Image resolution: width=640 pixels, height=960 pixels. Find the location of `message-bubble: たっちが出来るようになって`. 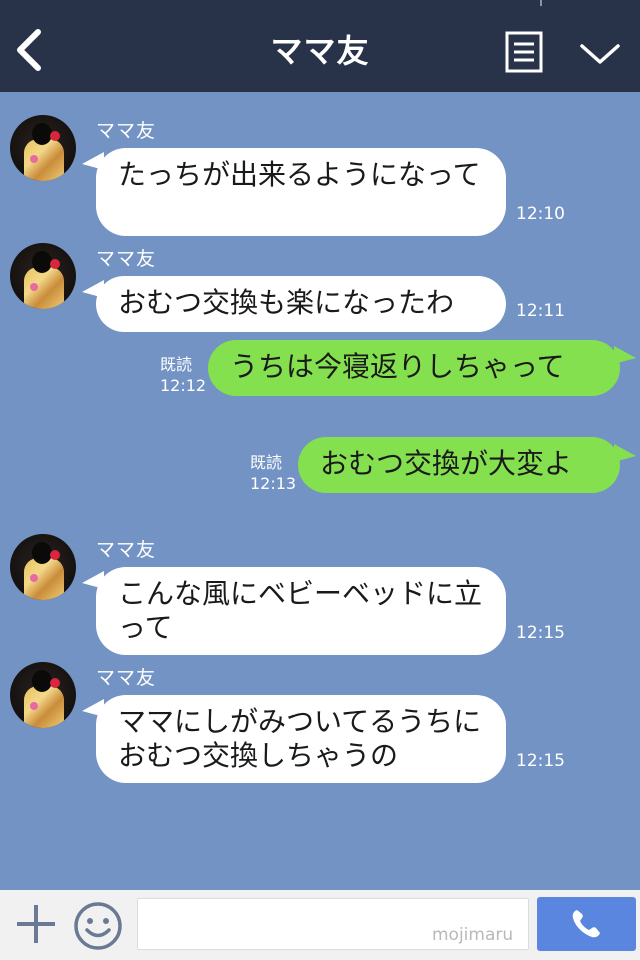

message-bubble: たっちが出来るようになって is located at coordinates (301, 192).